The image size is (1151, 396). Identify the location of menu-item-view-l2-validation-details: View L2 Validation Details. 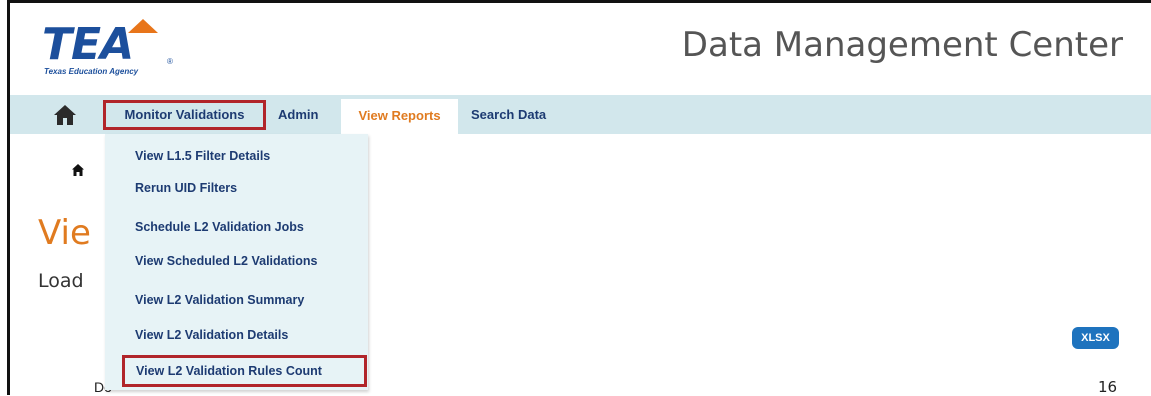
(211, 335).